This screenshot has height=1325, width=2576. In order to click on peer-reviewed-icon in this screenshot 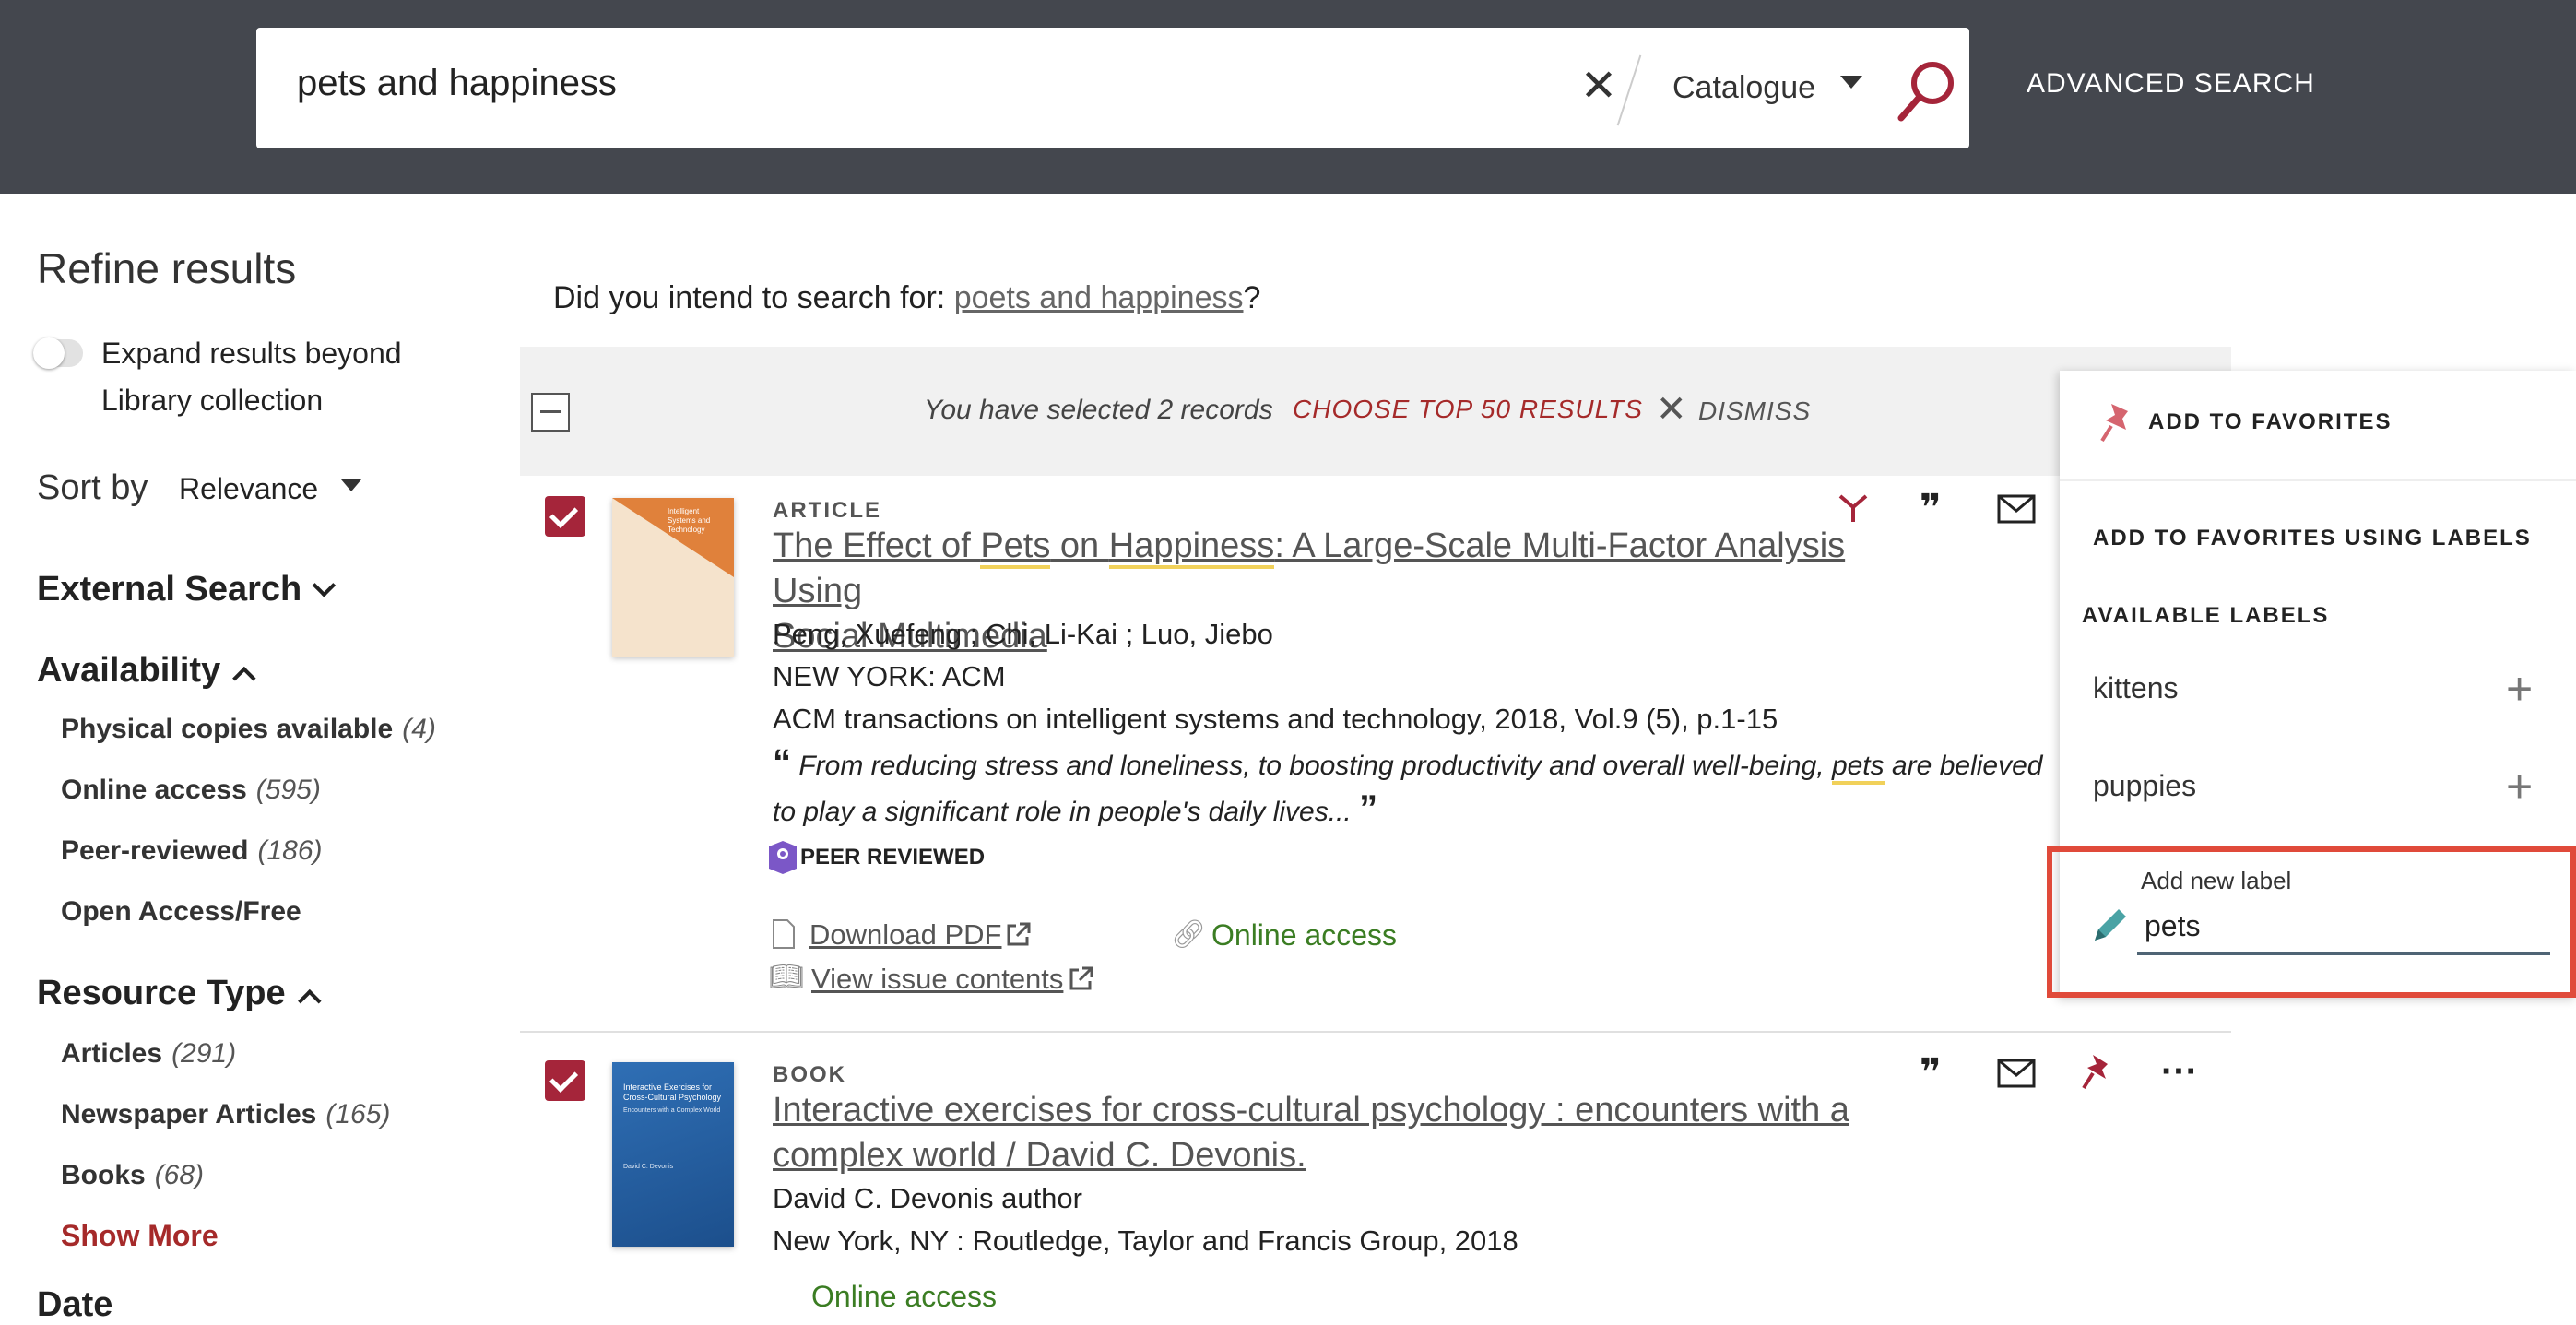, I will do `click(783, 857)`.